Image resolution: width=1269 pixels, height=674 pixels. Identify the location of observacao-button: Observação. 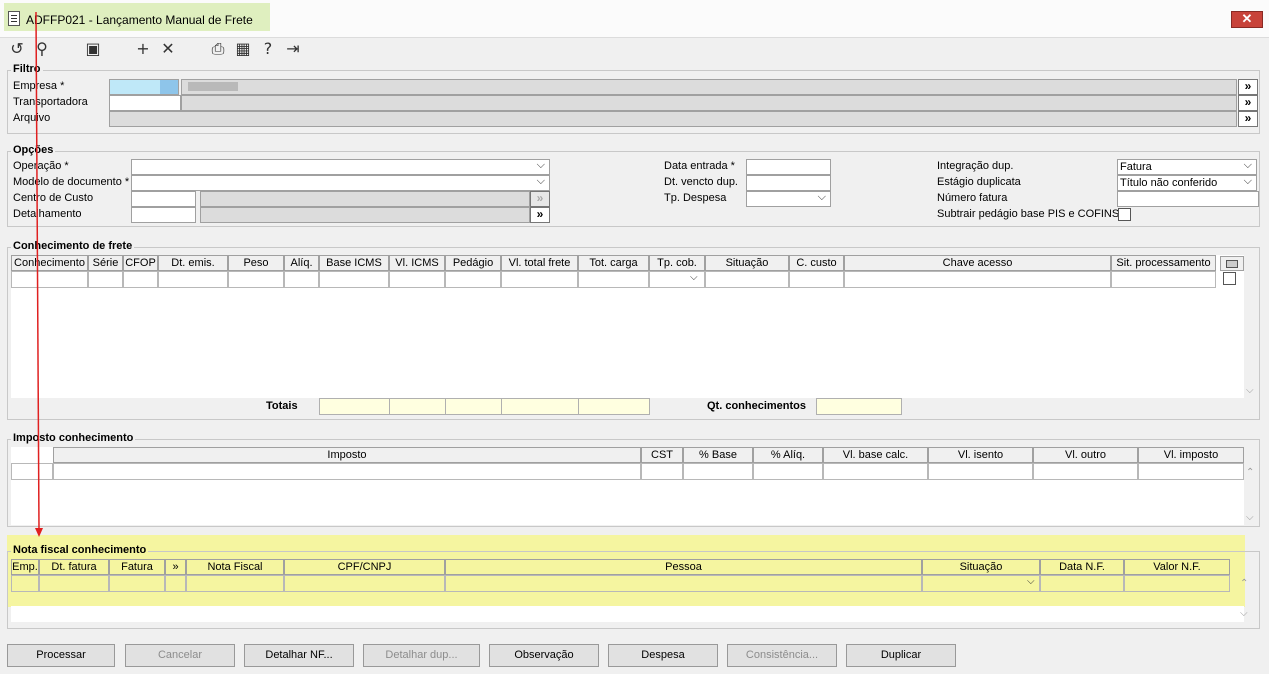
(544, 655).